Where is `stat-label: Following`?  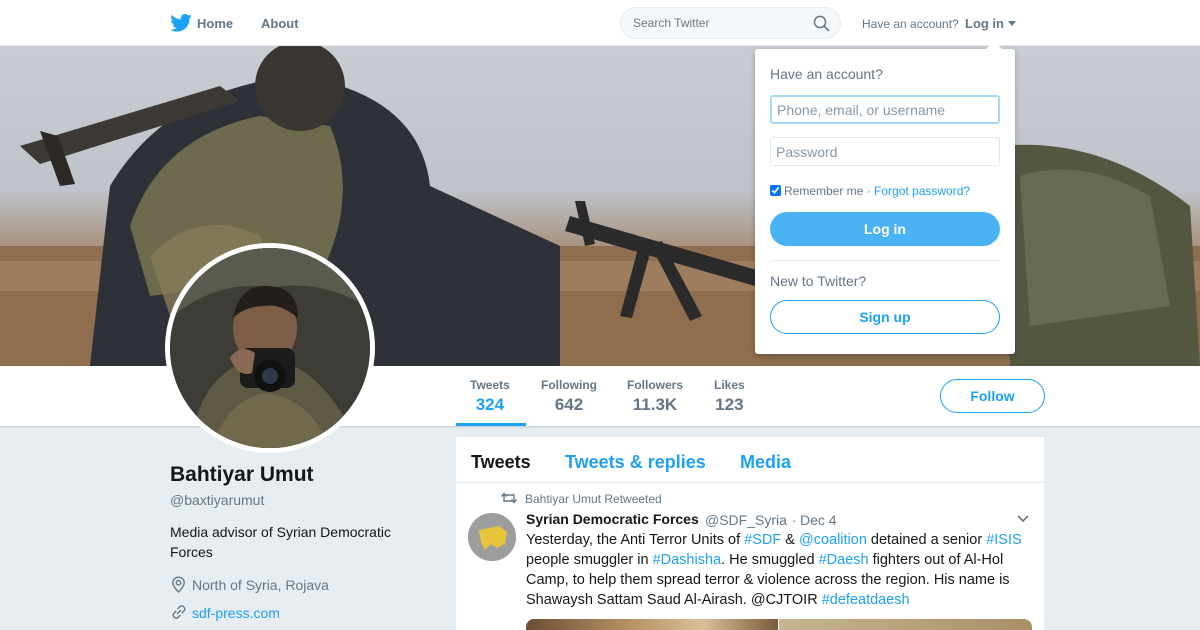 stat-label: Following is located at coordinates (569, 385).